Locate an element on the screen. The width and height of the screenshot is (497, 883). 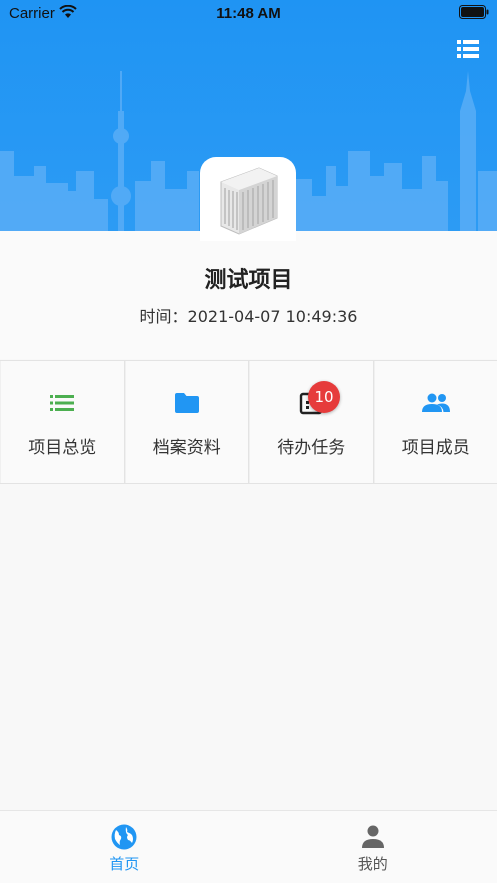
grid-item-overview: 项目总览 is located at coordinates (62, 422).